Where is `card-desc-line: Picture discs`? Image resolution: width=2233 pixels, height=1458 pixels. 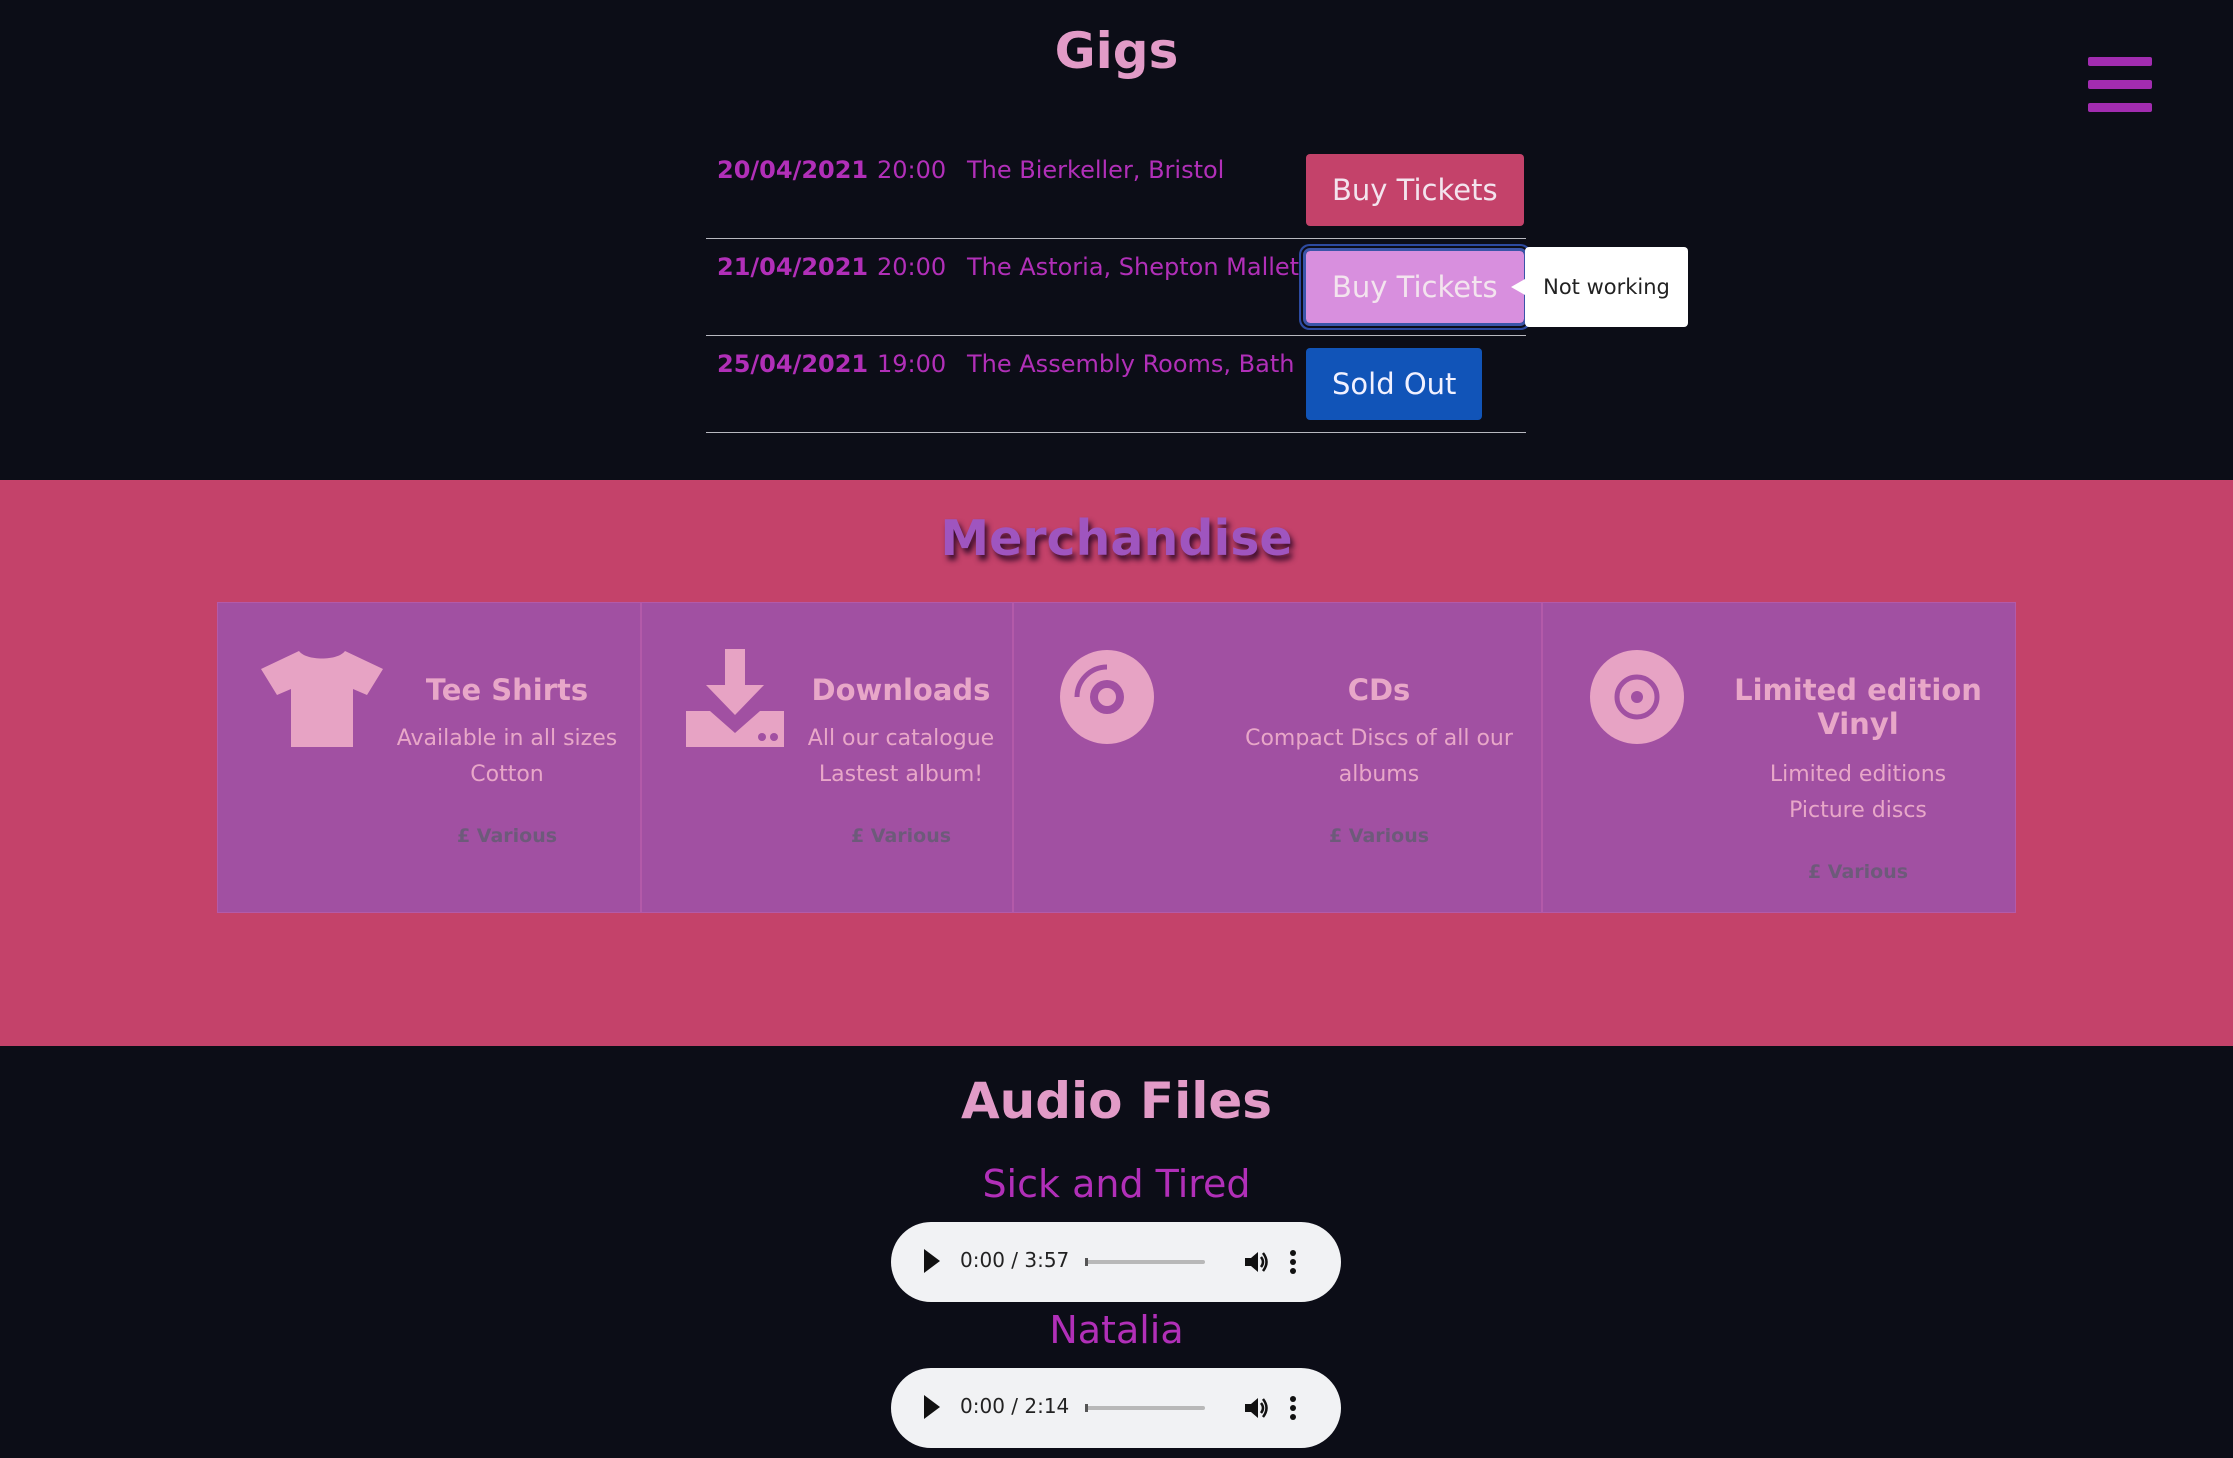 card-desc-line: Picture discs is located at coordinates (1858, 810).